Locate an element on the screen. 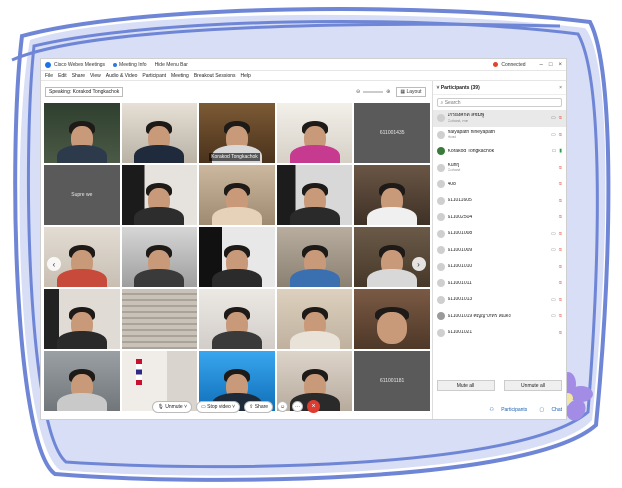 The image size is (622, 488). participant-row: 611001008 ▭ ⦸ is located at coordinates (499, 234).